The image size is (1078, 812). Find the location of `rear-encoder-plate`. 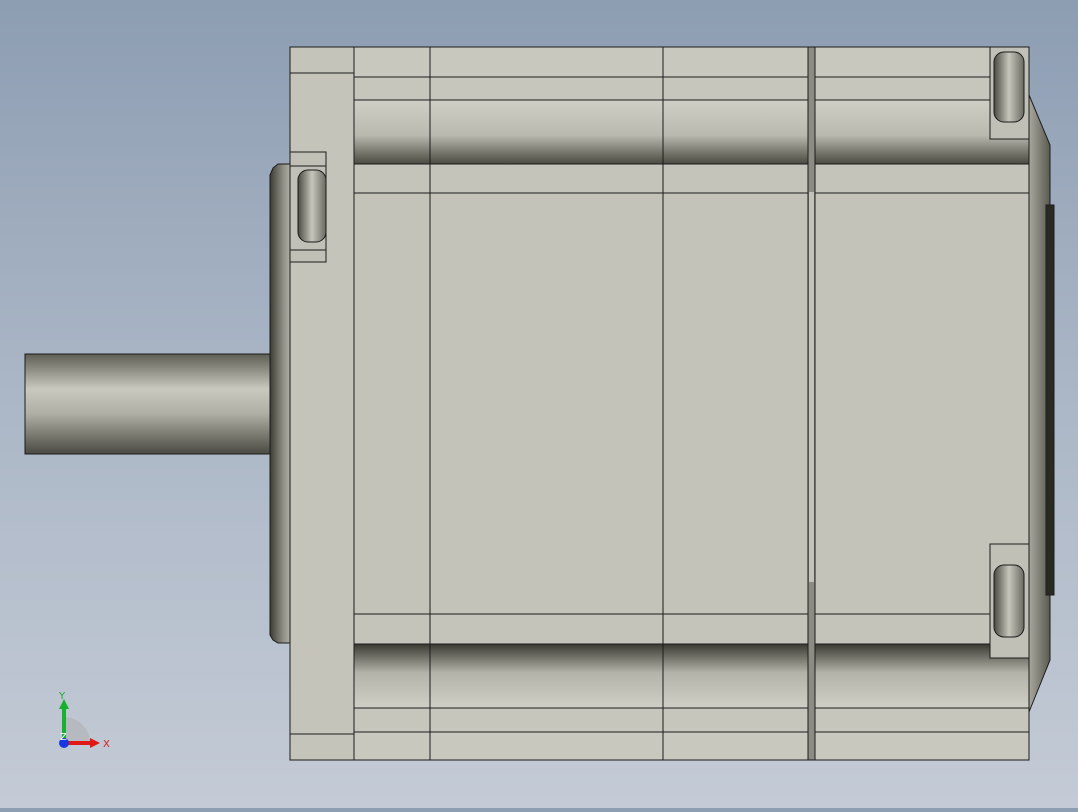

rear-encoder-plate is located at coordinates (1050, 400).